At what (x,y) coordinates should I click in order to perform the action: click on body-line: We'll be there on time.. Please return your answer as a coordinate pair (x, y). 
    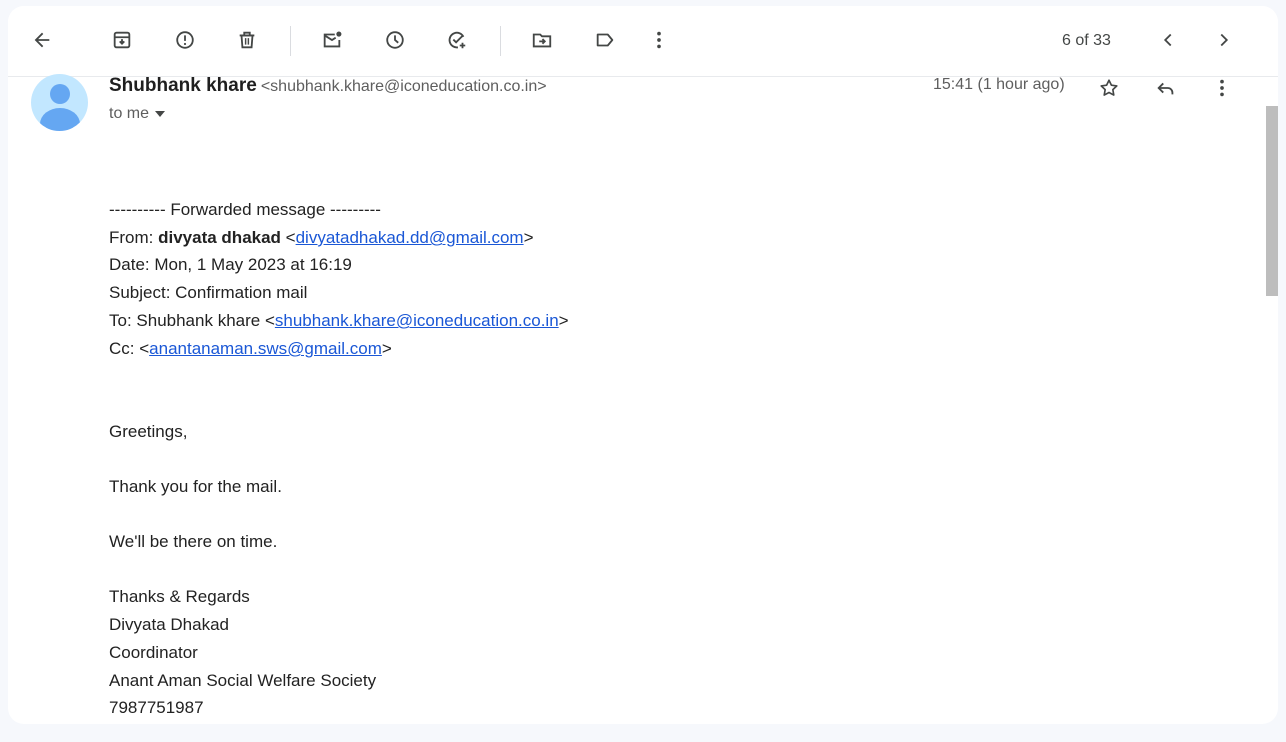
    Looking at the image, I should click on (193, 541).